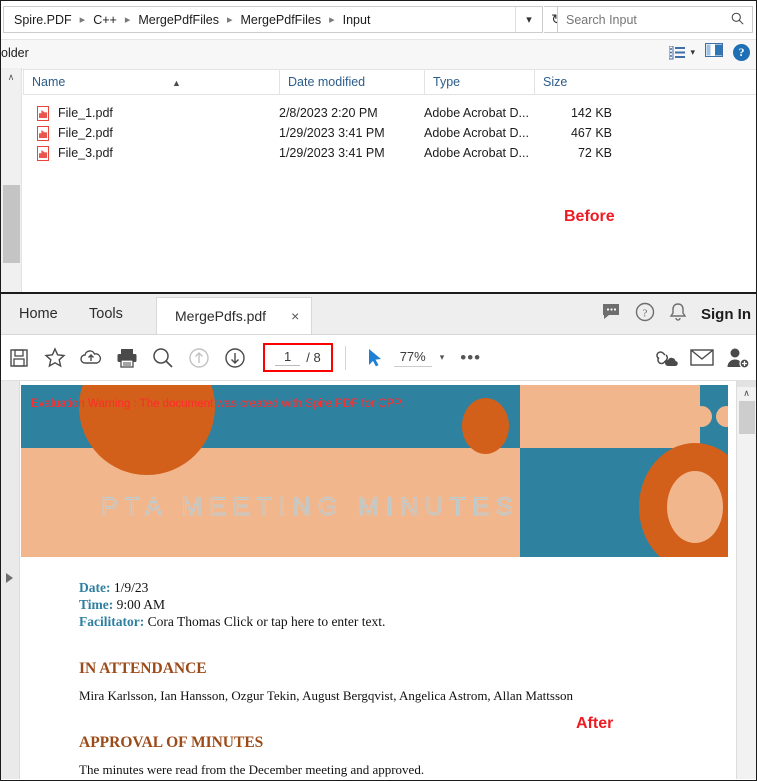 The width and height of the screenshot is (757, 781). What do you see at coordinates (105, 20) in the screenshot?
I see `breadcrumb-item-1: C++` at bounding box center [105, 20].